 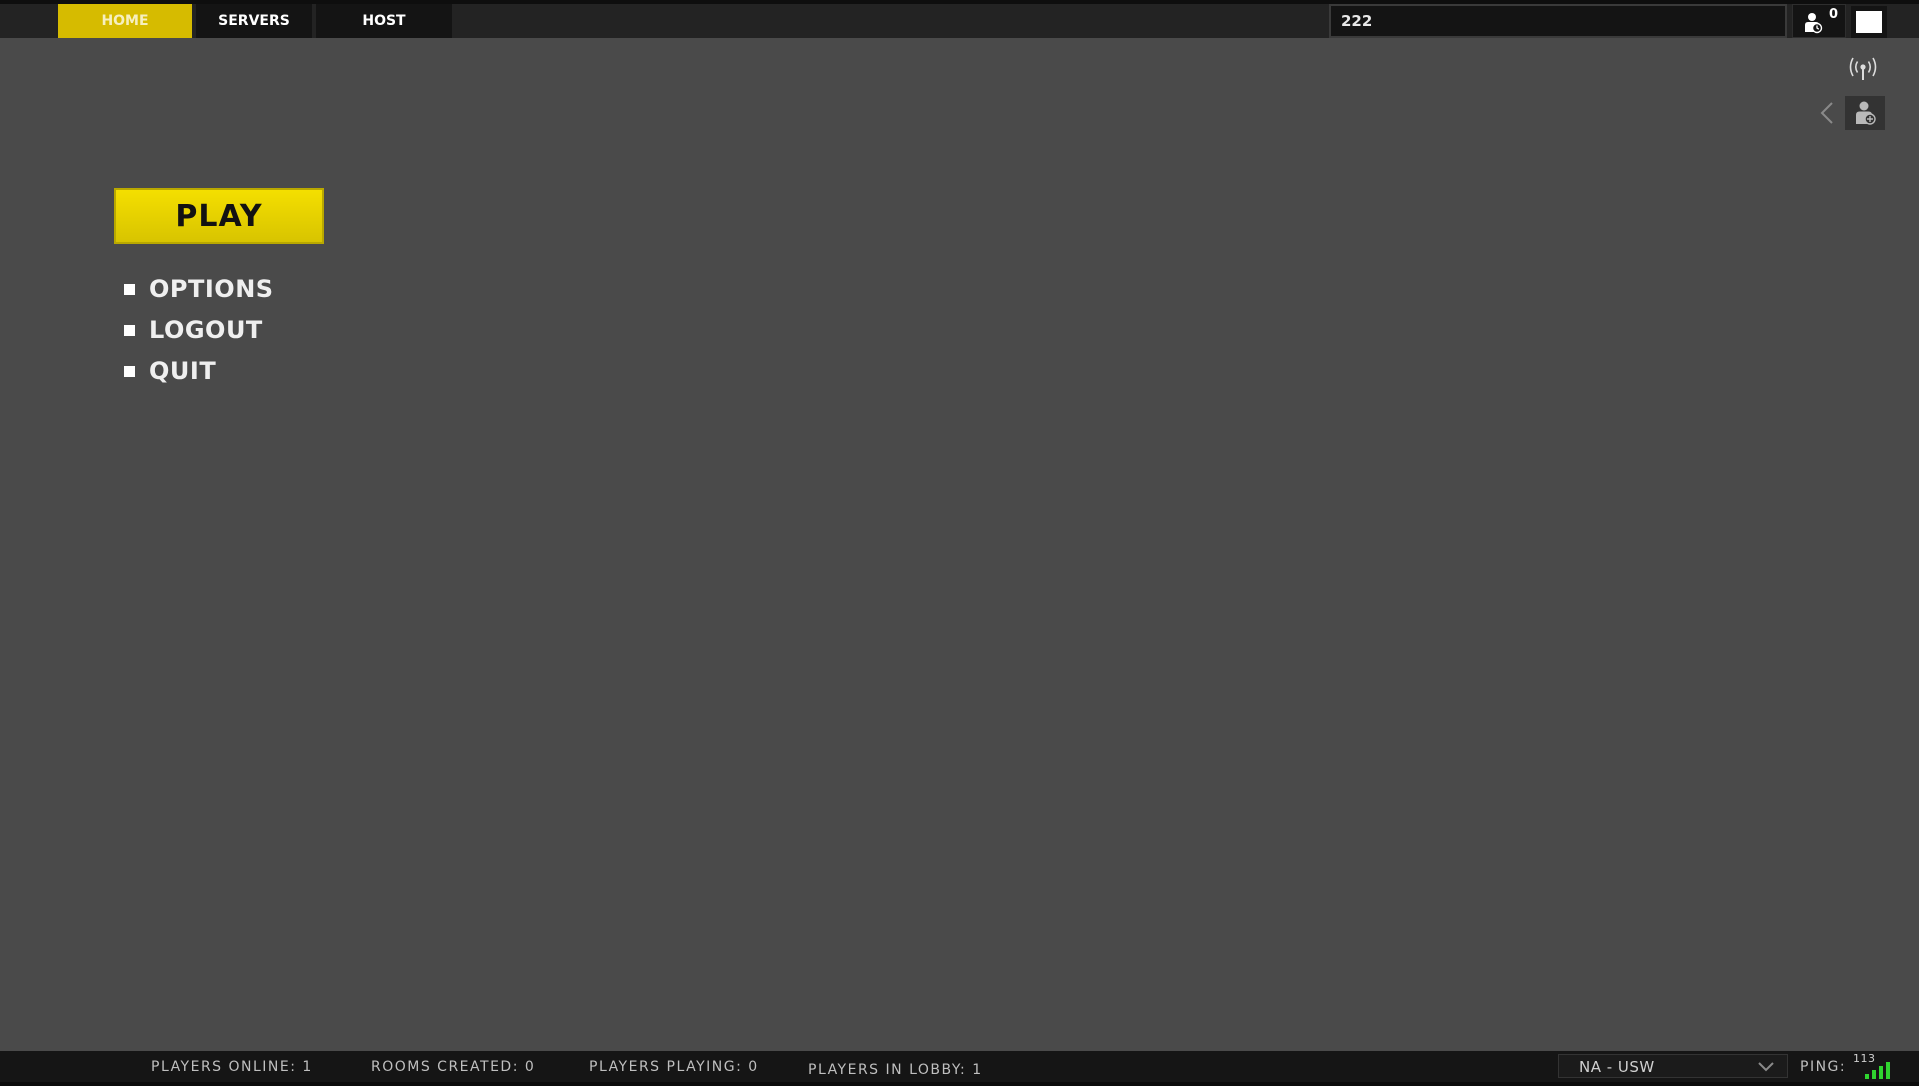 I want to click on add-friend-icon, so click(x=1866, y=113).